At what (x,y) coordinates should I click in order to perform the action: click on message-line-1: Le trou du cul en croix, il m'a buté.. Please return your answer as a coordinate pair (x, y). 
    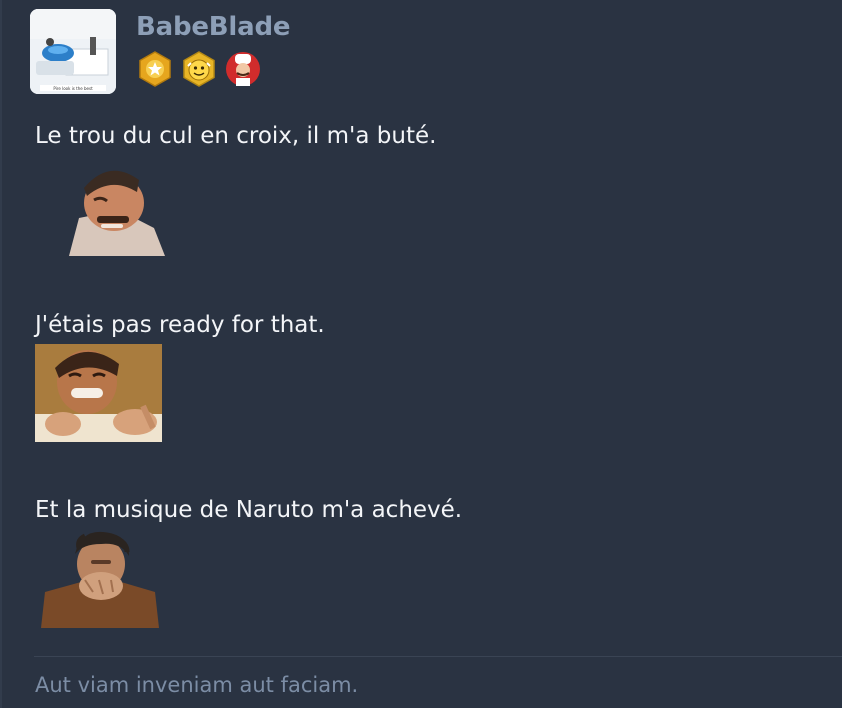
    Looking at the image, I should click on (236, 136).